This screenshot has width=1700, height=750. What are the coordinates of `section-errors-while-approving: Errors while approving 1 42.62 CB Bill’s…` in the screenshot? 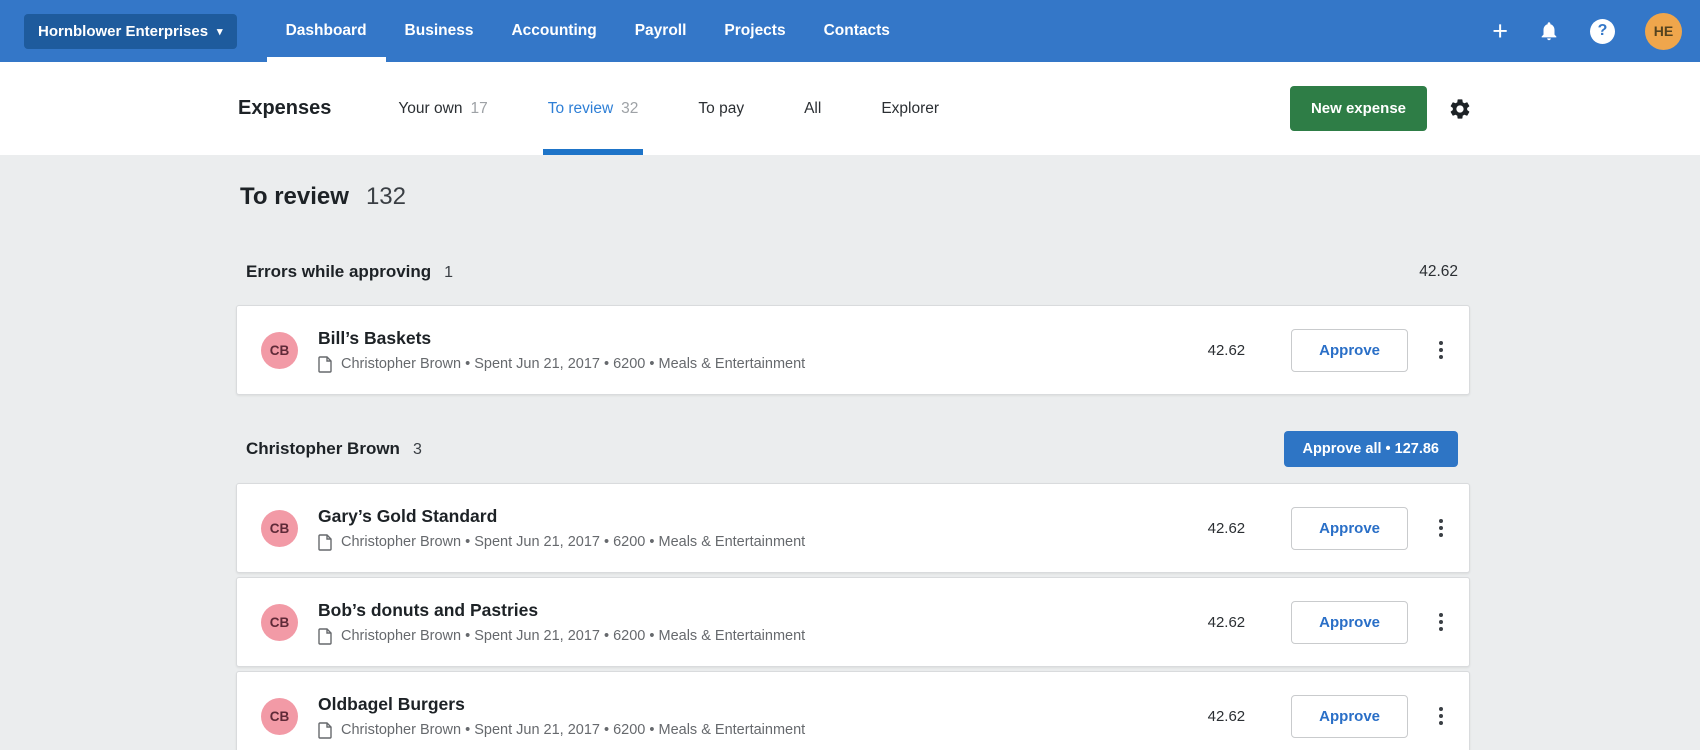 It's located at (853, 325).